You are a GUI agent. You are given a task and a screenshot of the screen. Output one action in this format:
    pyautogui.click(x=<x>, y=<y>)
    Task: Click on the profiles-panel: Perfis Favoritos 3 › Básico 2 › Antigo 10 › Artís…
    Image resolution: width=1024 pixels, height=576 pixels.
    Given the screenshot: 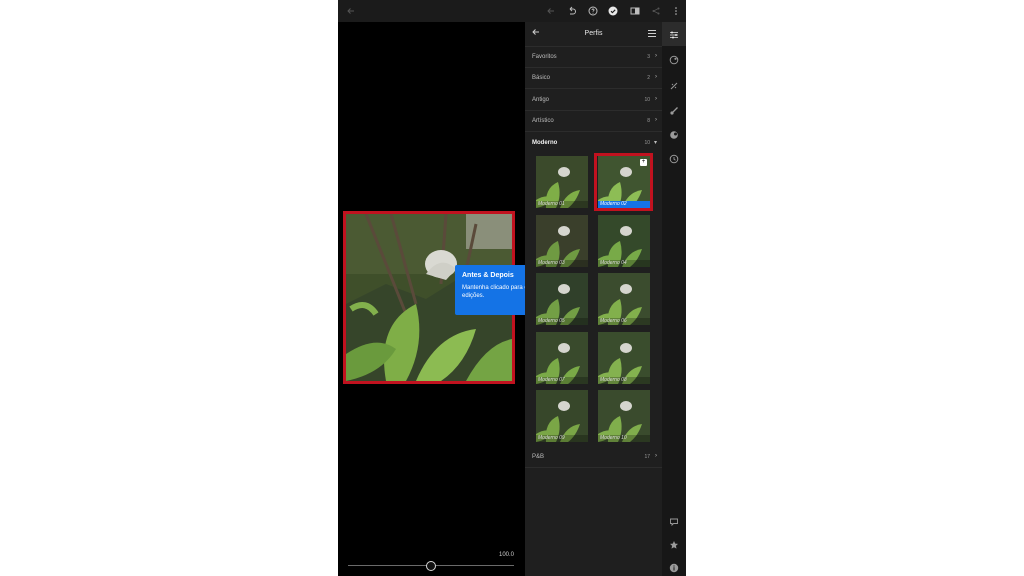 What is the action you would take?
    pyautogui.click(x=593, y=299)
    